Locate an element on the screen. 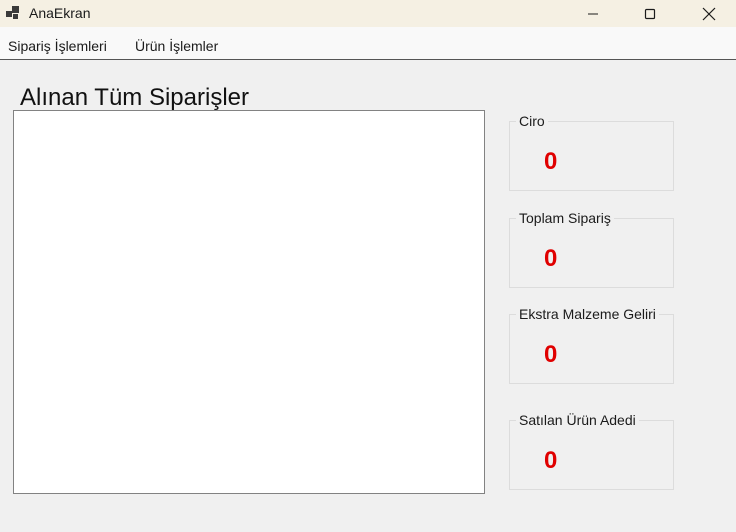  title-bar: AnaEkran is located at coordinates (368, 13).